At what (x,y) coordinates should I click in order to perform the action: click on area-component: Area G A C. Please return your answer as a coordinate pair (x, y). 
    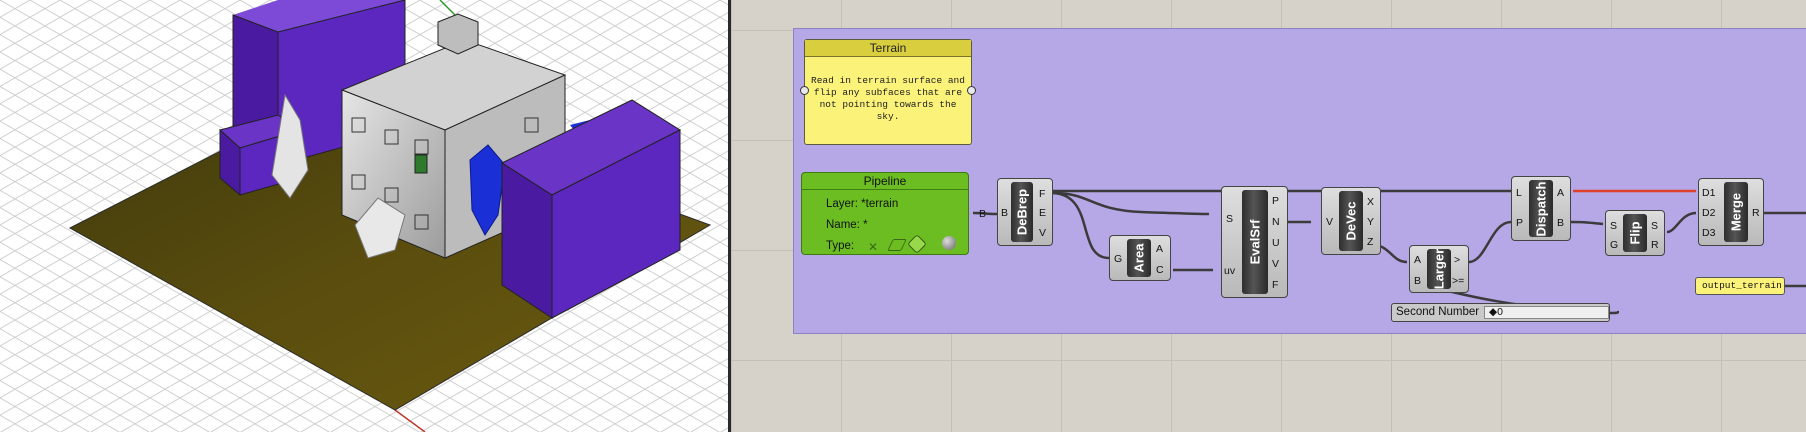
    Looking at the image, I should click on (1140, 258).